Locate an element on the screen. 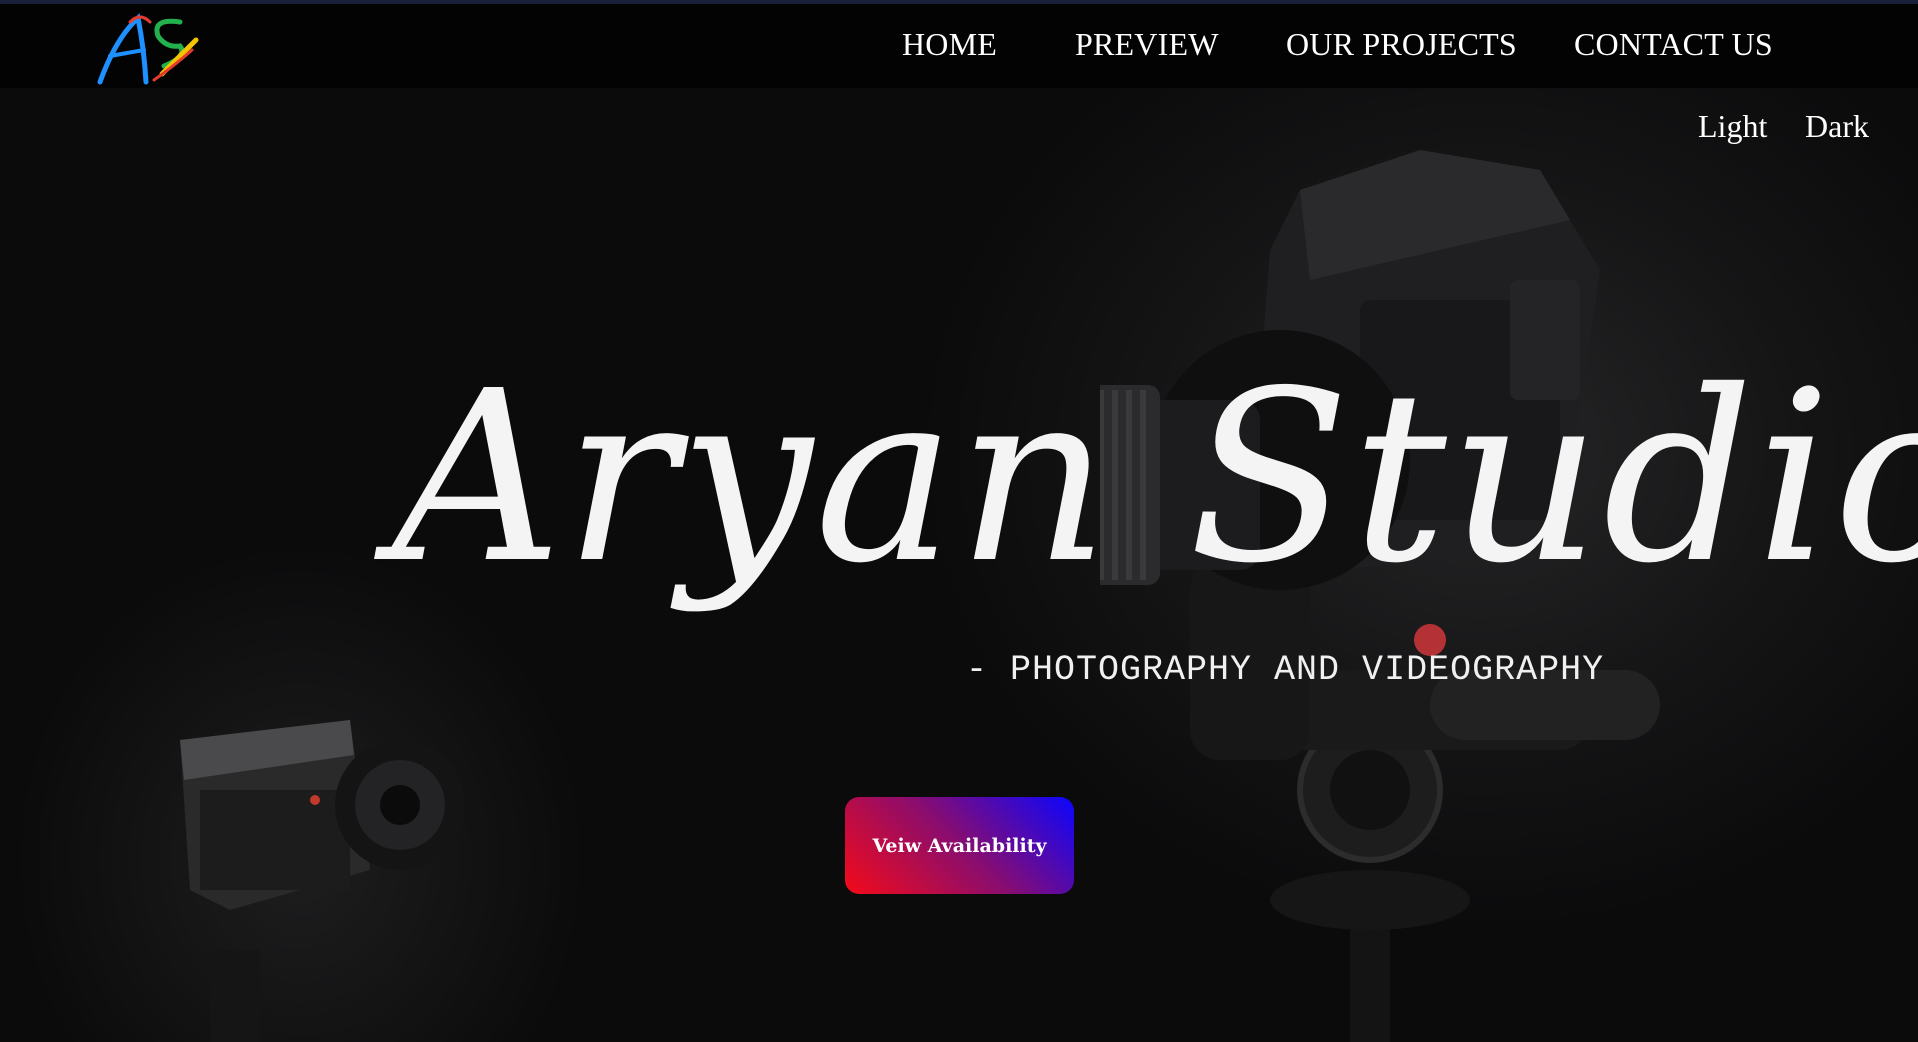 The height and width of the screenshot is (1042, 1918). dark-theme-button: Dark is located at coordinates (1837, 126).